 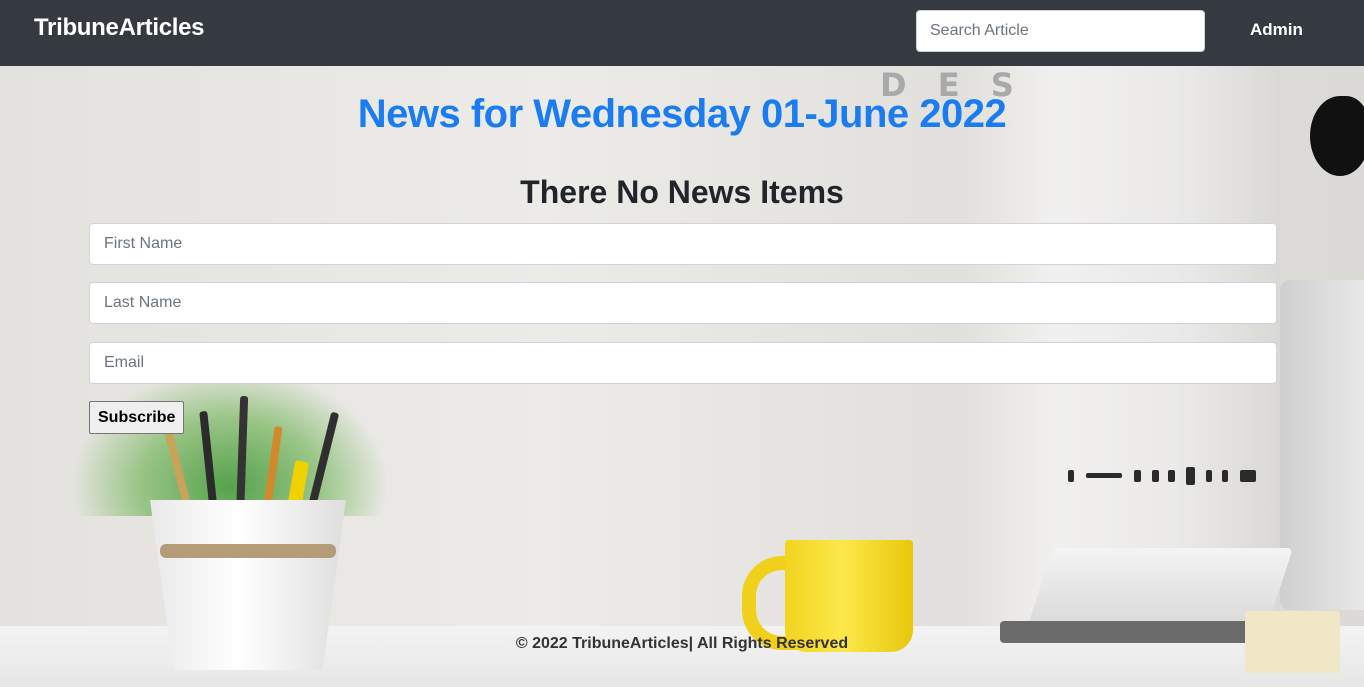 What do you see at coordinates (1060, 31) in the screenshot?
I see `search-input` at bounding box center [1060, 31].